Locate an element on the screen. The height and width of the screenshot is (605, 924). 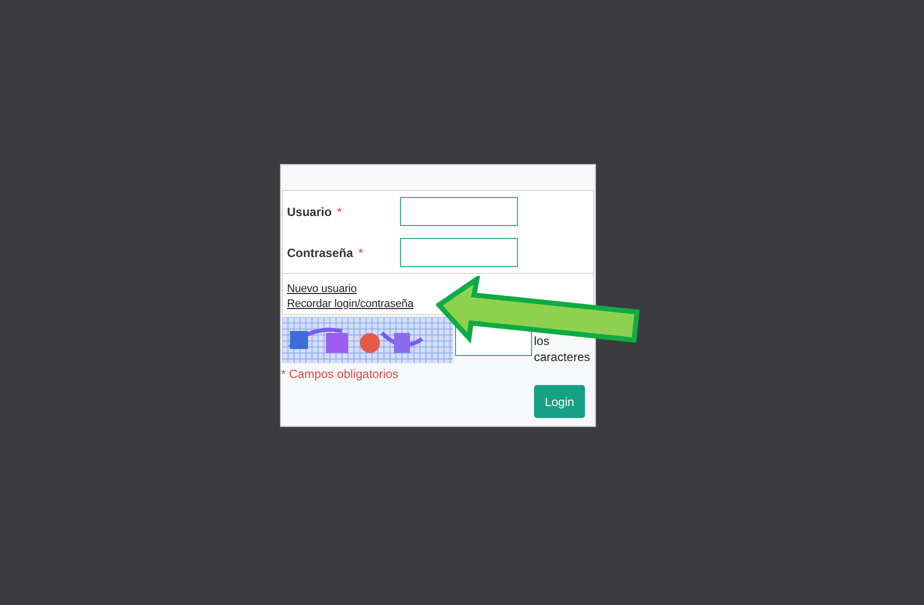
required-note: * Campos obligatorios is located at coordinates (339, 374).